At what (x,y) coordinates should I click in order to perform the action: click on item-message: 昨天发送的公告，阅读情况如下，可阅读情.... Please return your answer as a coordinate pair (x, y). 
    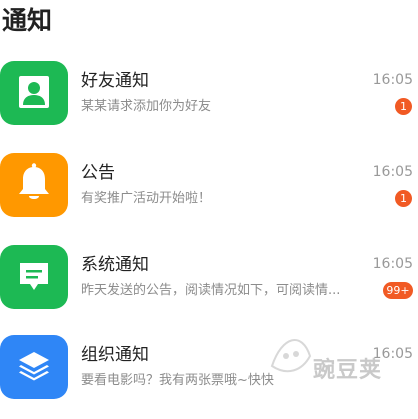
    Looking at the image, I should click on (211, 290).